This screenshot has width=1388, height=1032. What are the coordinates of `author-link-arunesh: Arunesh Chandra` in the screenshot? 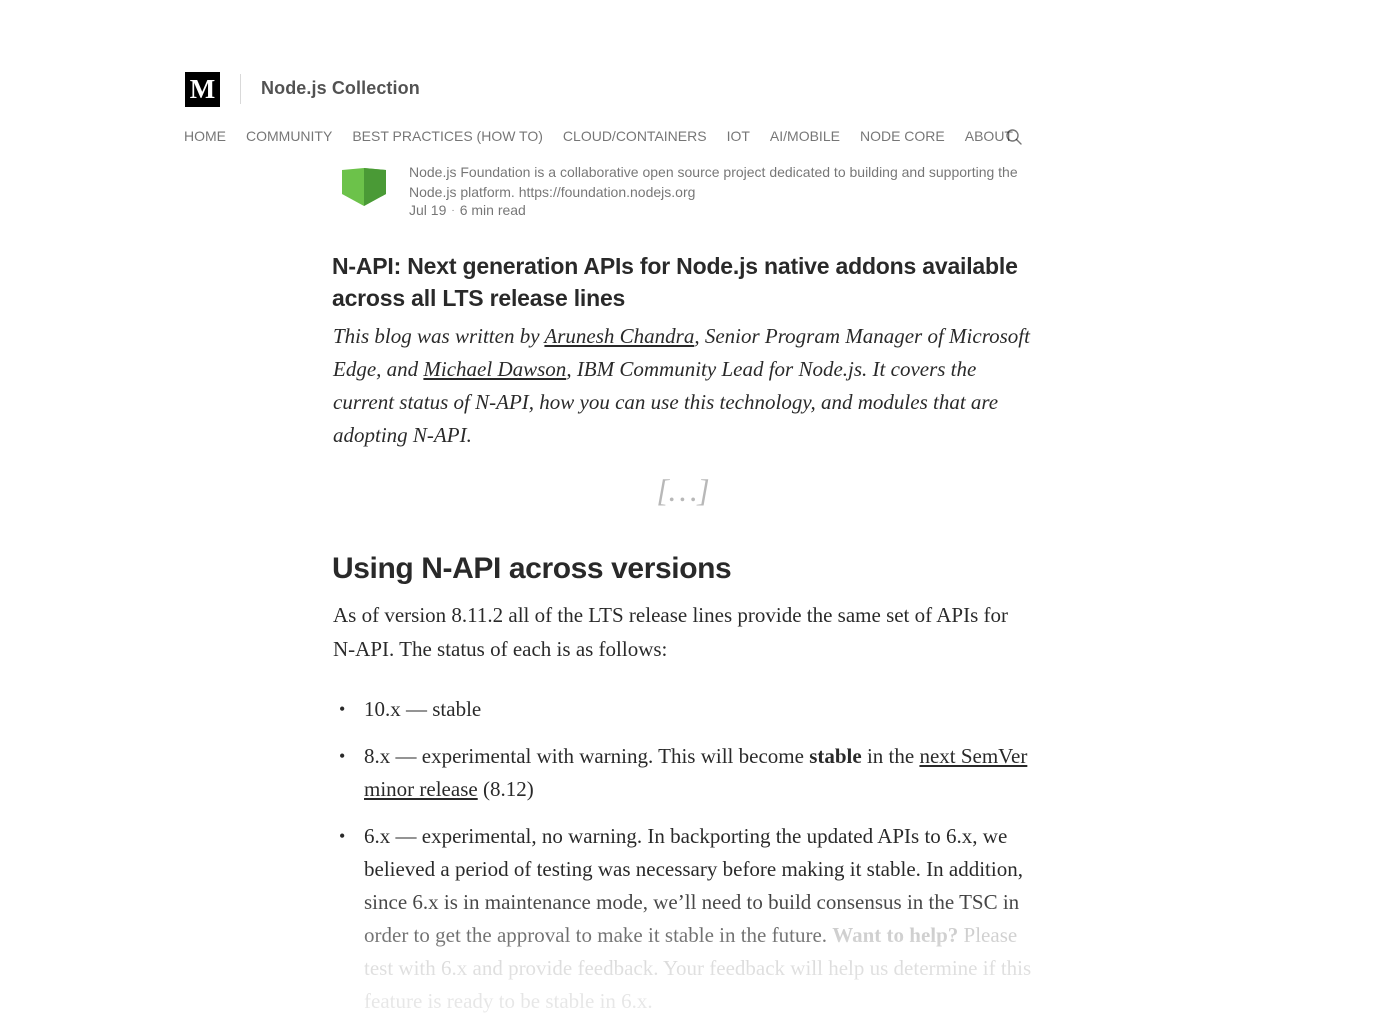 It's located at (619, 336).